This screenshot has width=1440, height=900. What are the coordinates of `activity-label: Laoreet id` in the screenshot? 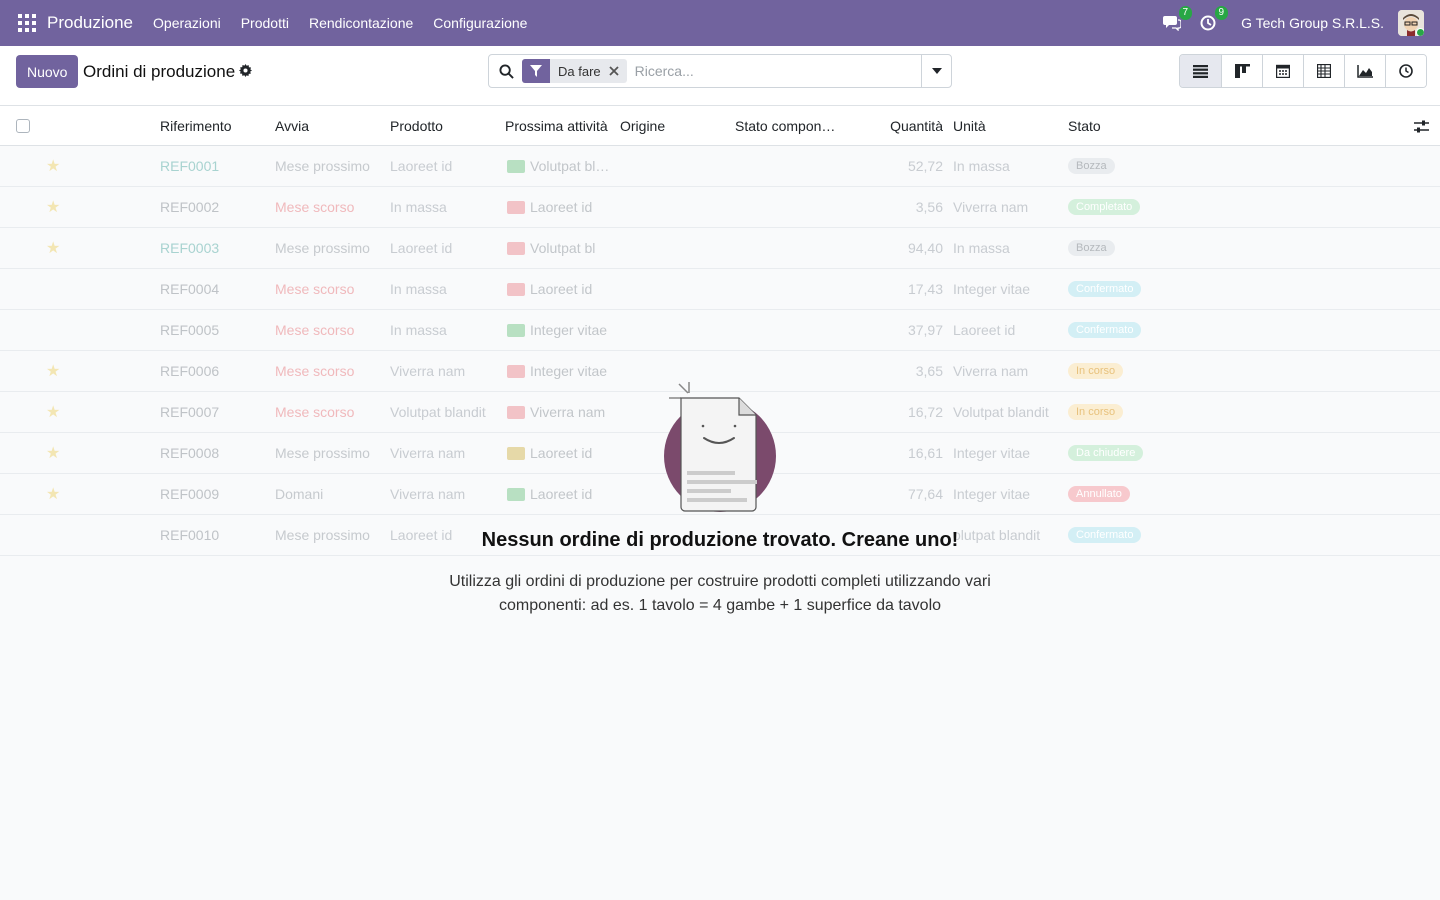 It's located at (561, 207).